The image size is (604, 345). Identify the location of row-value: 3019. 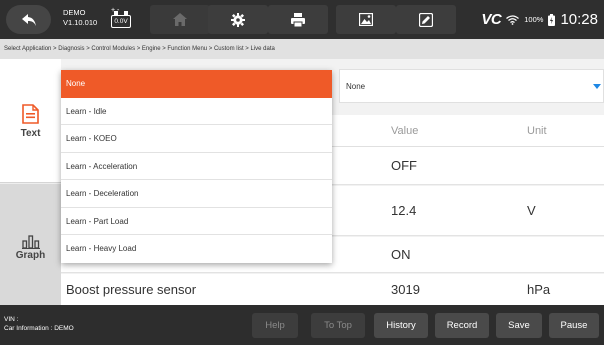
(405, 289).